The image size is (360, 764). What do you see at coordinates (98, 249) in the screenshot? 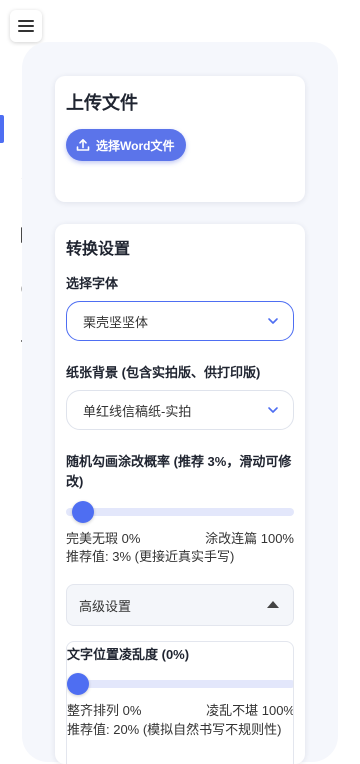
I see `settings-title: 转换设置` at bounding box center [98, 249].